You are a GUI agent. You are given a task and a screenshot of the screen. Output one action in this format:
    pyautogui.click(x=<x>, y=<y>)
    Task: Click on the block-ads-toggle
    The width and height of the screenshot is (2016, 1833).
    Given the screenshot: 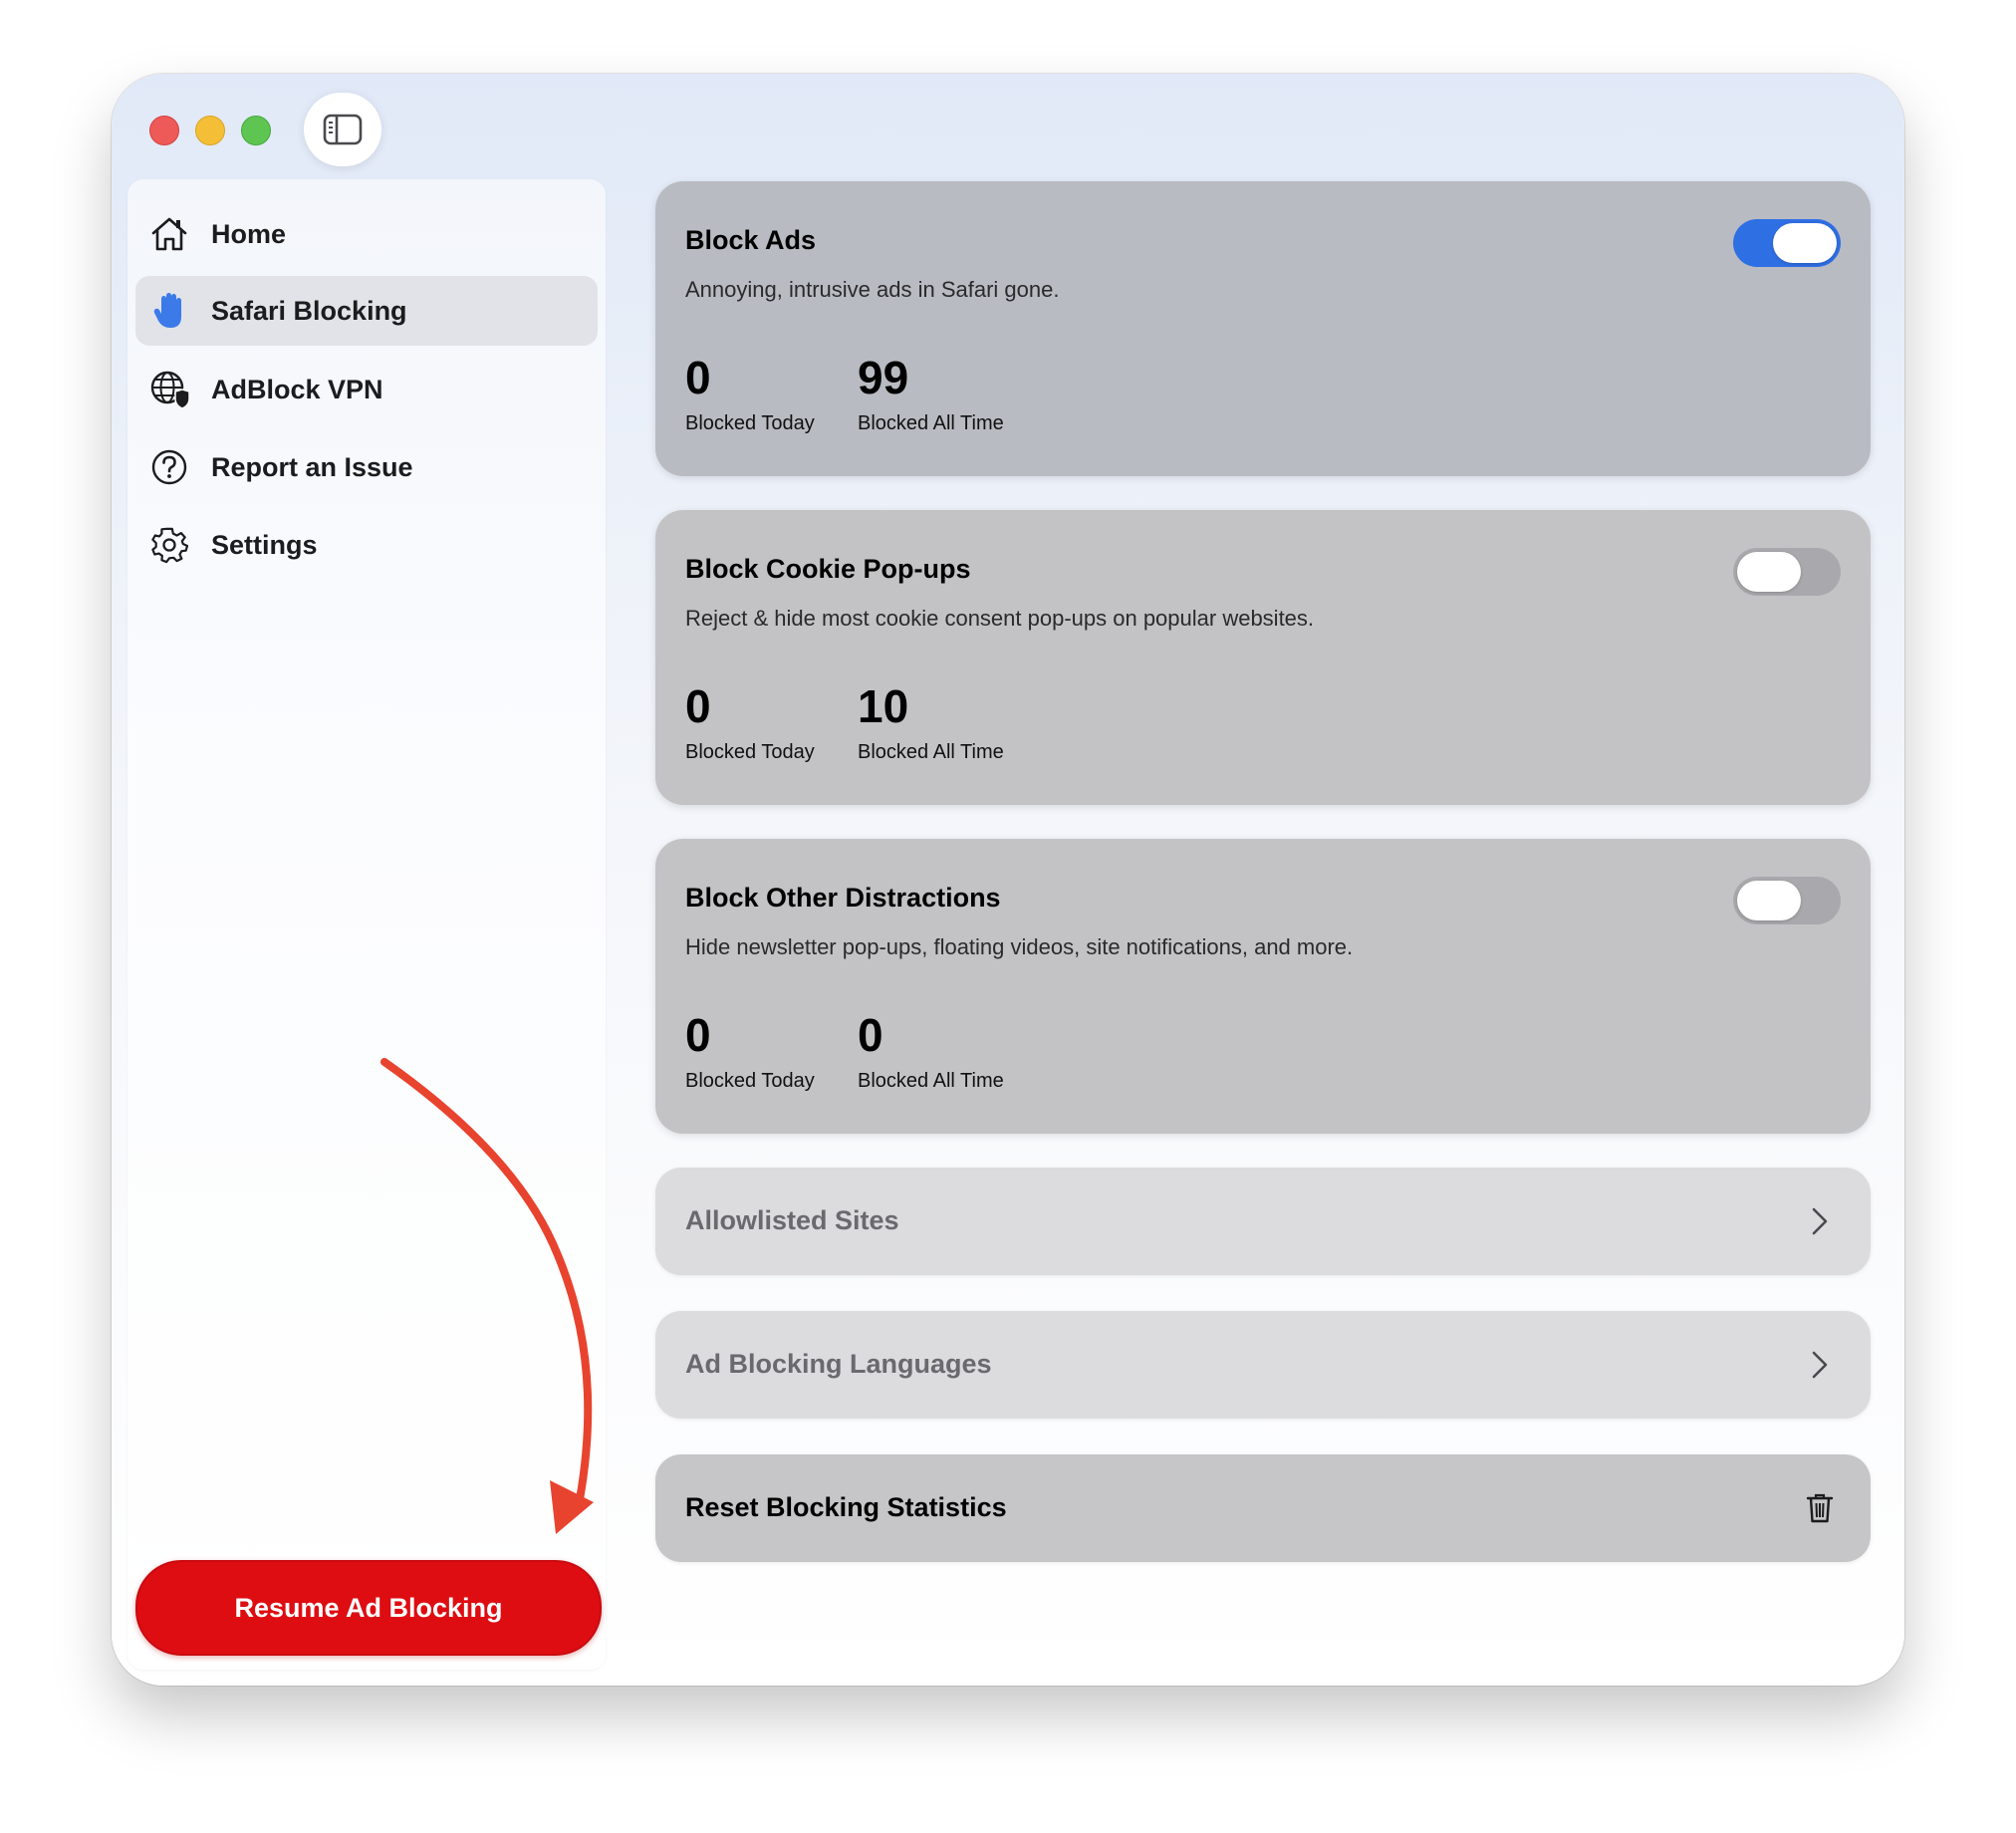 What is the action you would take?
    pyautogui.click(x=1787, y=243)
    